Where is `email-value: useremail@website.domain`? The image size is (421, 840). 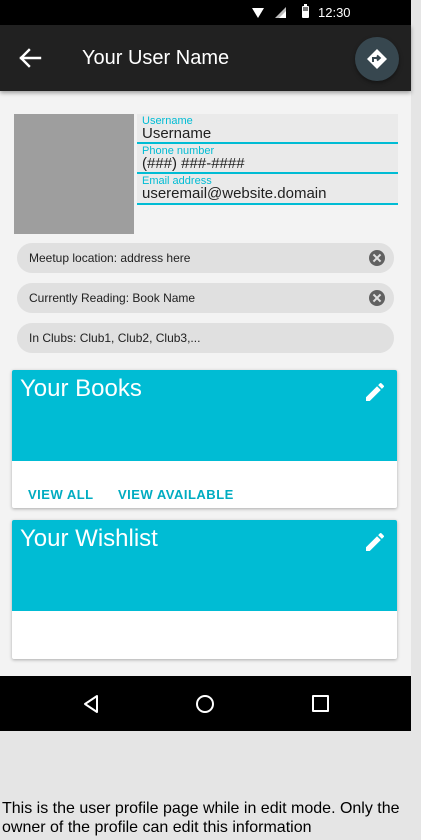 email-value: useremail@website.domain is located at coordinates (234, 193).